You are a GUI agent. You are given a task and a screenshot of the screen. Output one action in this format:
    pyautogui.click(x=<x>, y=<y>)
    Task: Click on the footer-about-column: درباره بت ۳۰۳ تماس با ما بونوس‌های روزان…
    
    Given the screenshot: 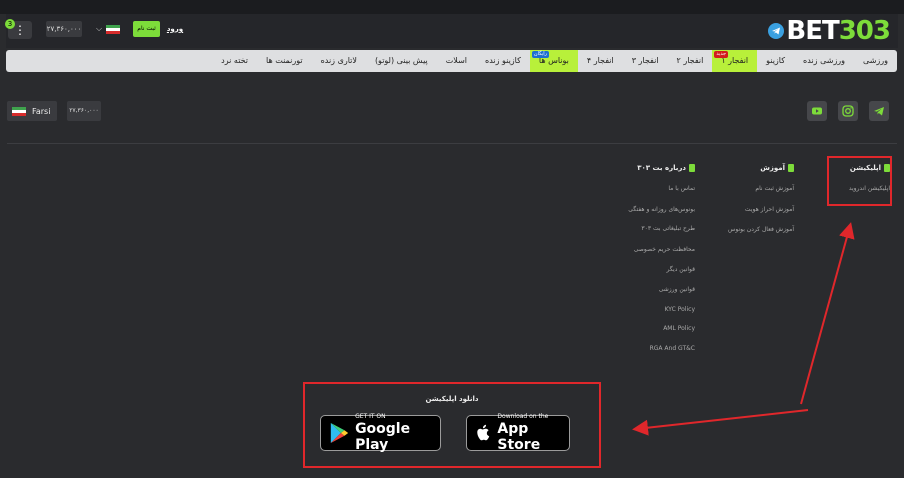 What is the action you would take?
    pyautogui.click(x=650, y=262)
    